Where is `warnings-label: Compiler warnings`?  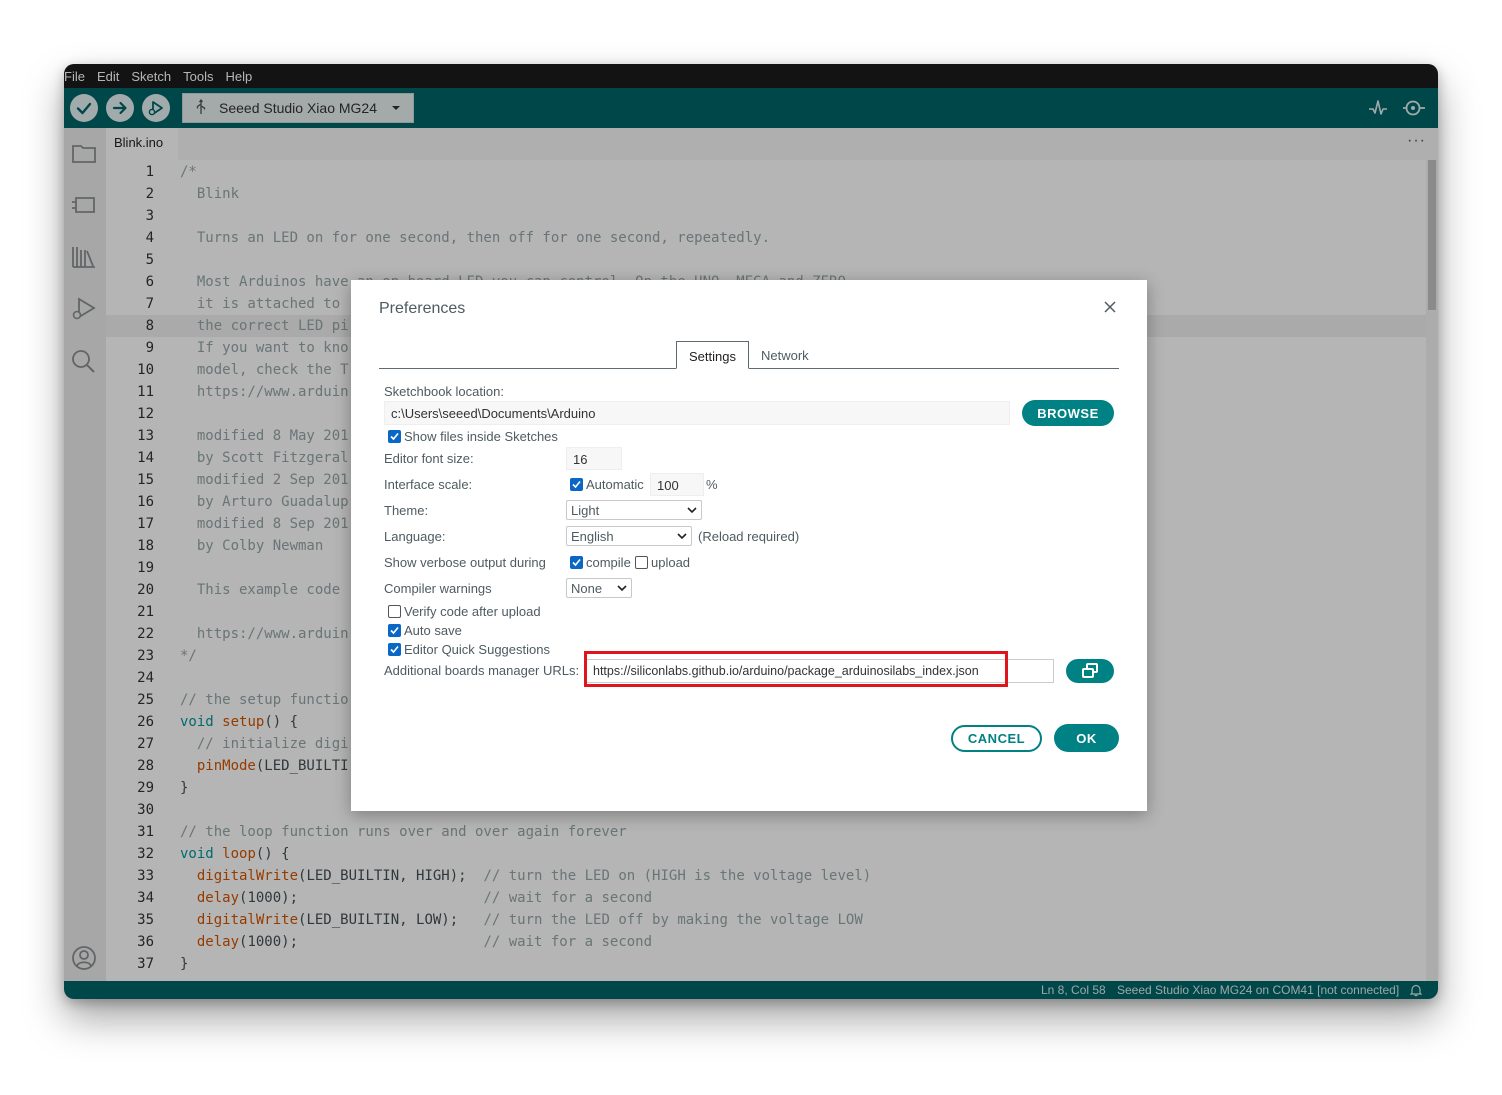
warnings-label: Compiler warnings is located at coordinates (438, 588).